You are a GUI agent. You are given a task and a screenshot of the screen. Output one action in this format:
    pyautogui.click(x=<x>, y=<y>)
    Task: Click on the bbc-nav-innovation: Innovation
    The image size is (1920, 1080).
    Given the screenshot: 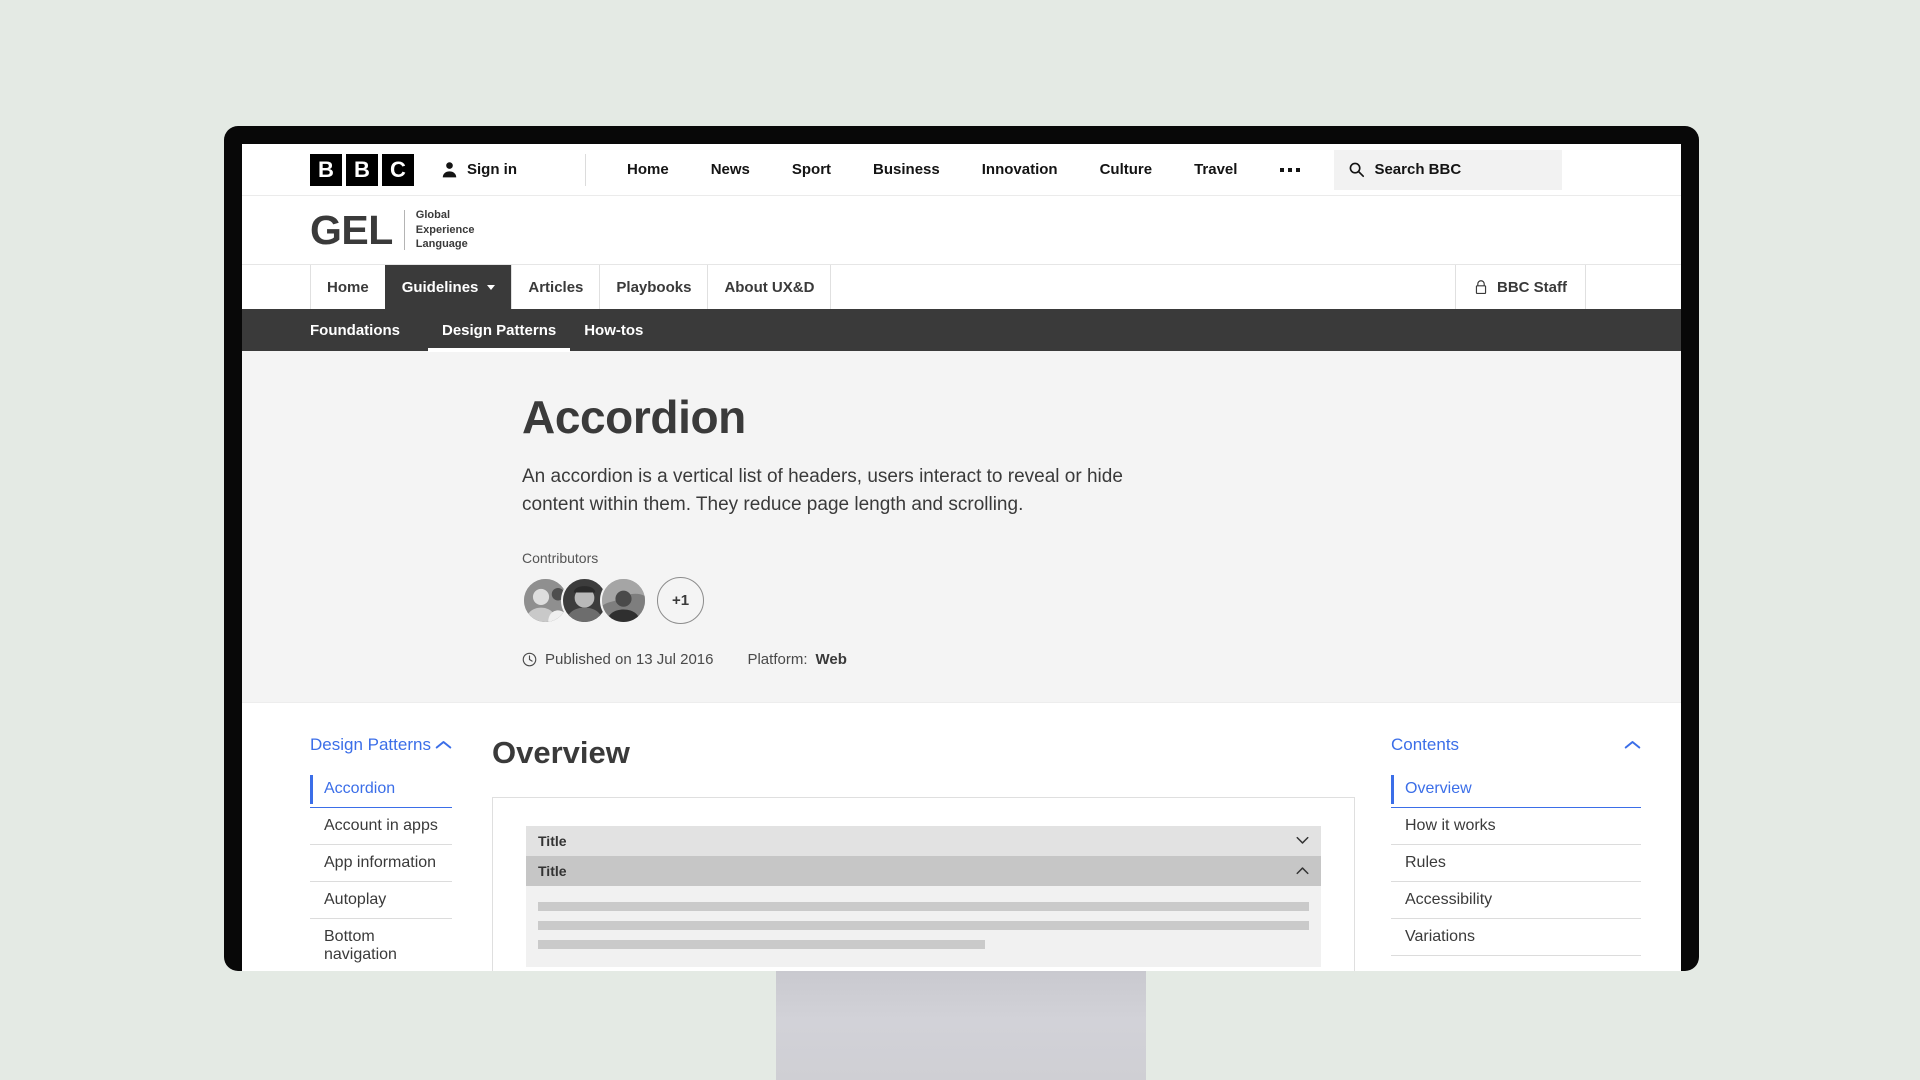 What is the action you would take?
    pyautogui.click(x=1020, y=169)
    